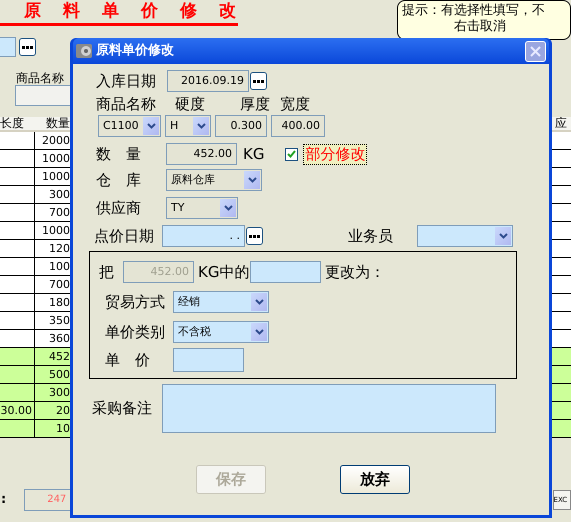 The width and height of the screenshot is (571, 522). What do you see at coordinates (190, 104) in the screenshot?
I see `field-label: 硬度` at bounding box center [190, 104].